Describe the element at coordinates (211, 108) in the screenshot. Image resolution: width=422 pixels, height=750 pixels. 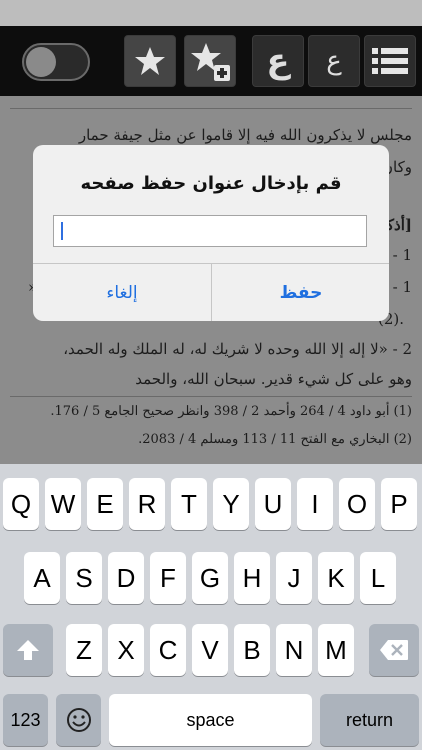
I see `top-divider` at that location.